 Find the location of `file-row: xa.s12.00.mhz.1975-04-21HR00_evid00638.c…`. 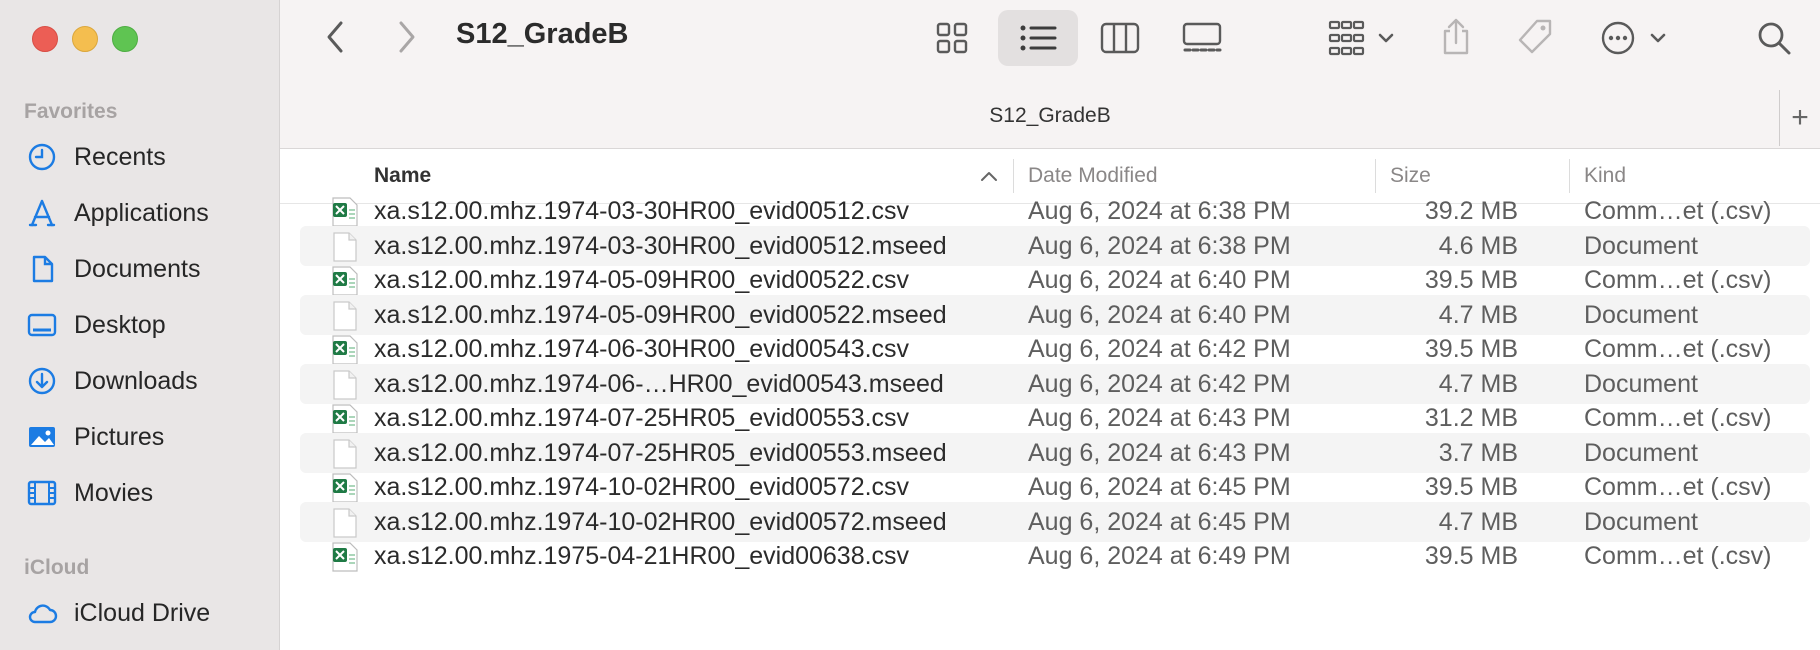

file-row: xa.s12.00.mhz.1975-04-21HR00_evid00638.c… is located at coordinates (1055, 556).